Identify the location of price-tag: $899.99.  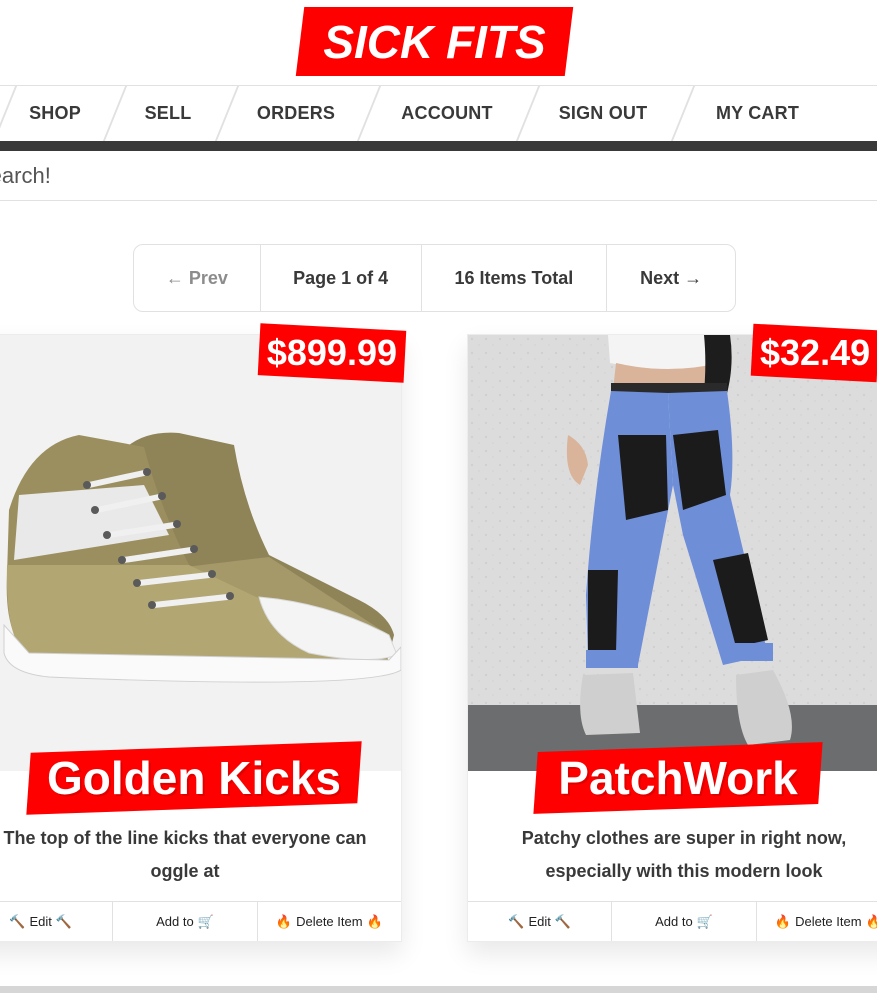
(332, 353).